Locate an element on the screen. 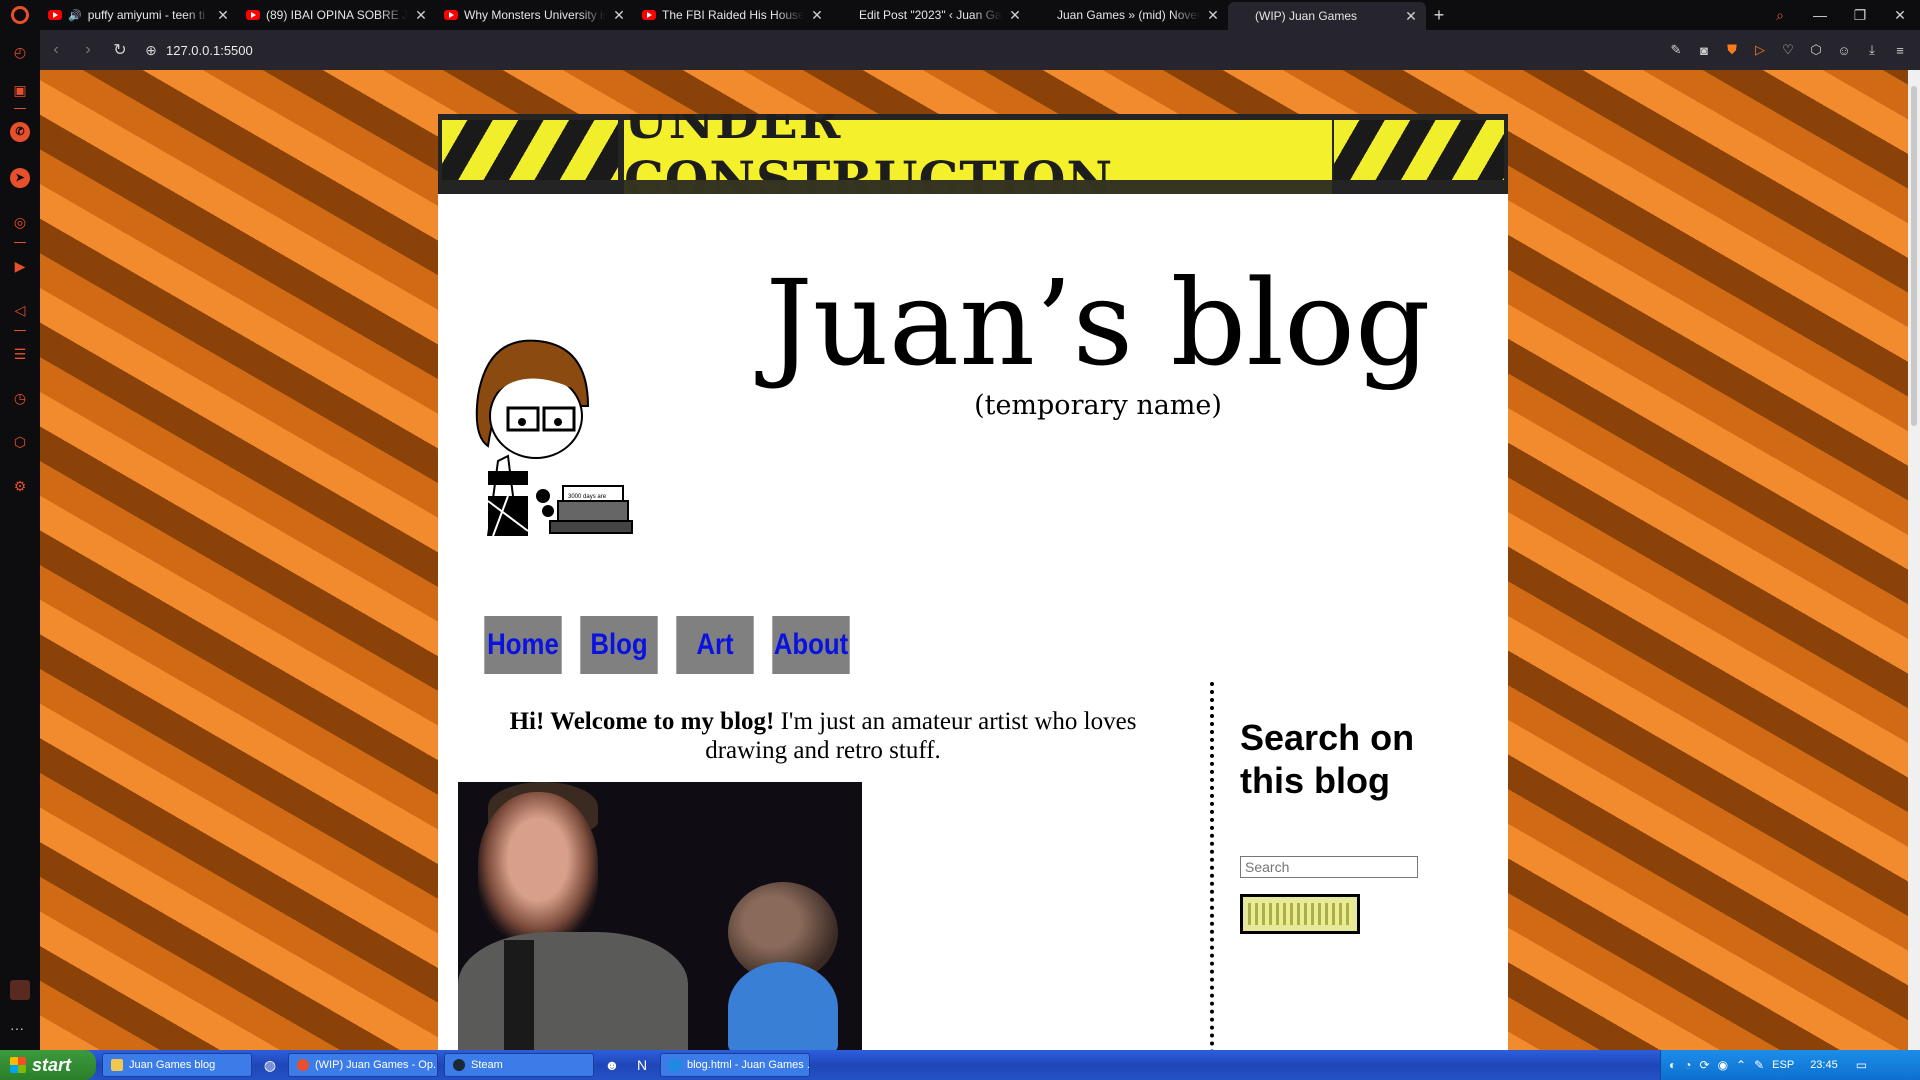  browser-sidebar: ◴ ▣ ✆ ➤ ◎ ▶ ◁ ☰ ◷ ⬡ ⚙ ··· is located at coordinates (20, 540).